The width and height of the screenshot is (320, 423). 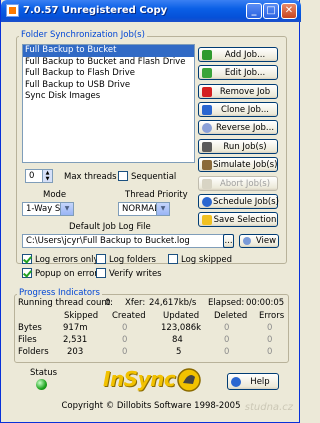 What do you see at coordinates (179, 352) in the screenshot?
I see `table-cell: 5` at bounding box center [179, 352].